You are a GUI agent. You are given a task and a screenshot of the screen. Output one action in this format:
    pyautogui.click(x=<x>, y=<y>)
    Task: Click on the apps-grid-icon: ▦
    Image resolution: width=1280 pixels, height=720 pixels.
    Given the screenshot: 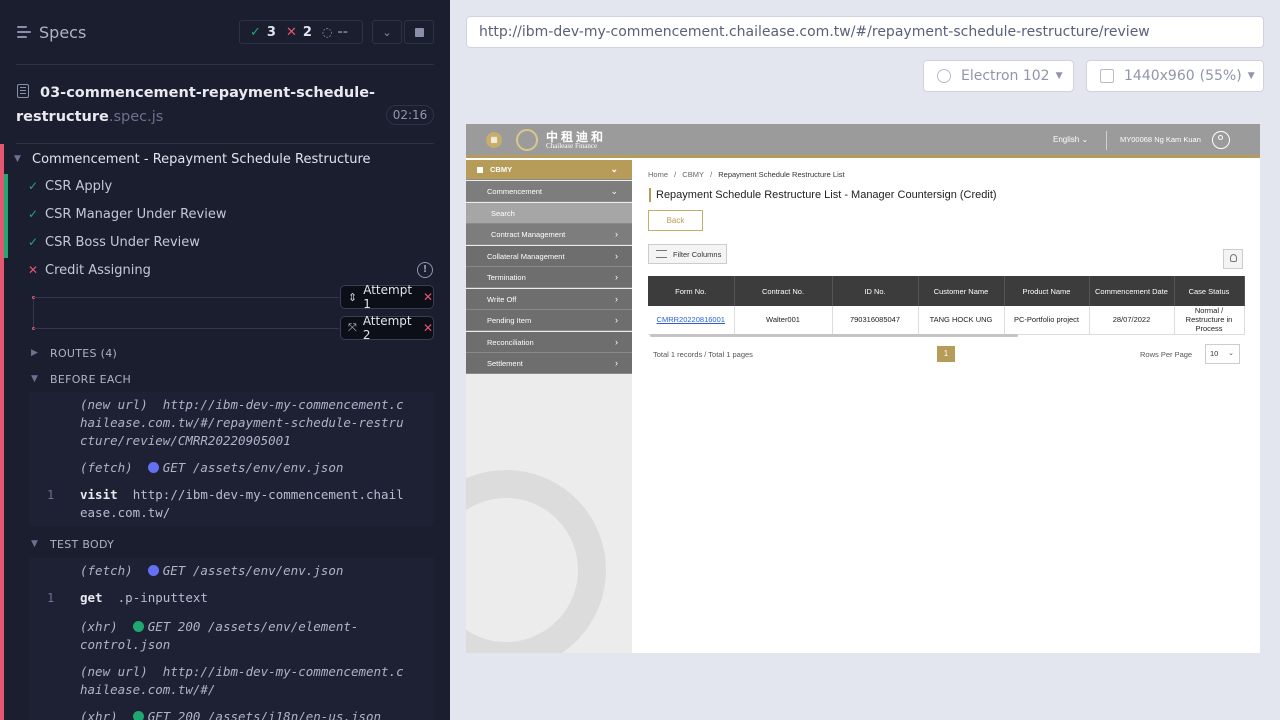 What is the action you would take?
    pyautogui.click(x=494, y=140)
    